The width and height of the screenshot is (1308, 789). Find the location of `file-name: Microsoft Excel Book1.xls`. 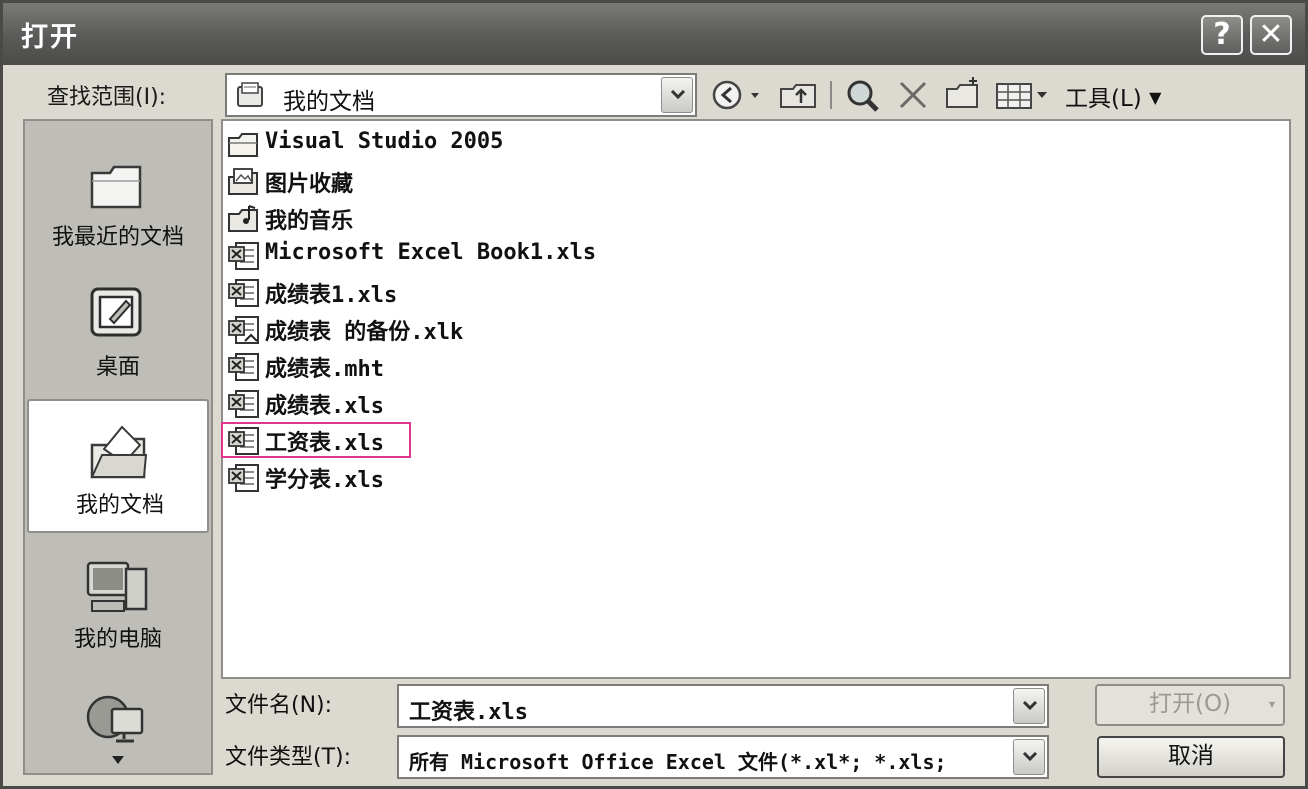

file-name: Microsoft Excel Book1.xls is located at coordinates (431, 252).